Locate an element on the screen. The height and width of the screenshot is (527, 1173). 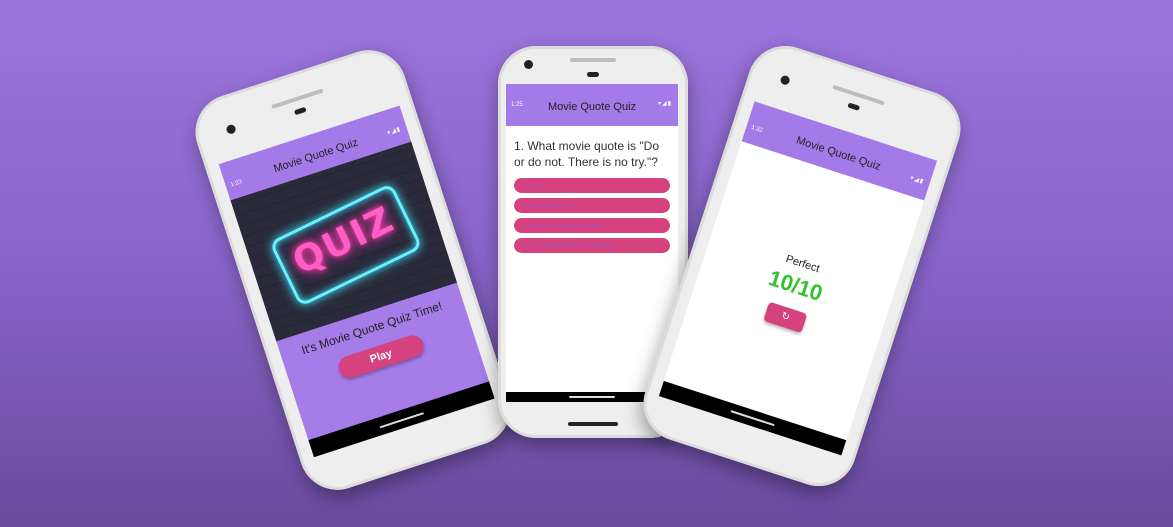
answer-button: B. Remember the Titans is located at coordinates (592, 205).